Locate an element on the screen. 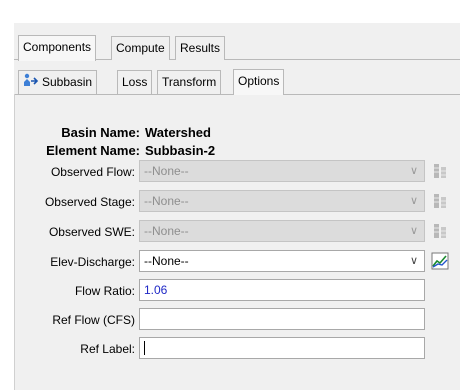  tab-options: Options is located at coordinates (259, 82).